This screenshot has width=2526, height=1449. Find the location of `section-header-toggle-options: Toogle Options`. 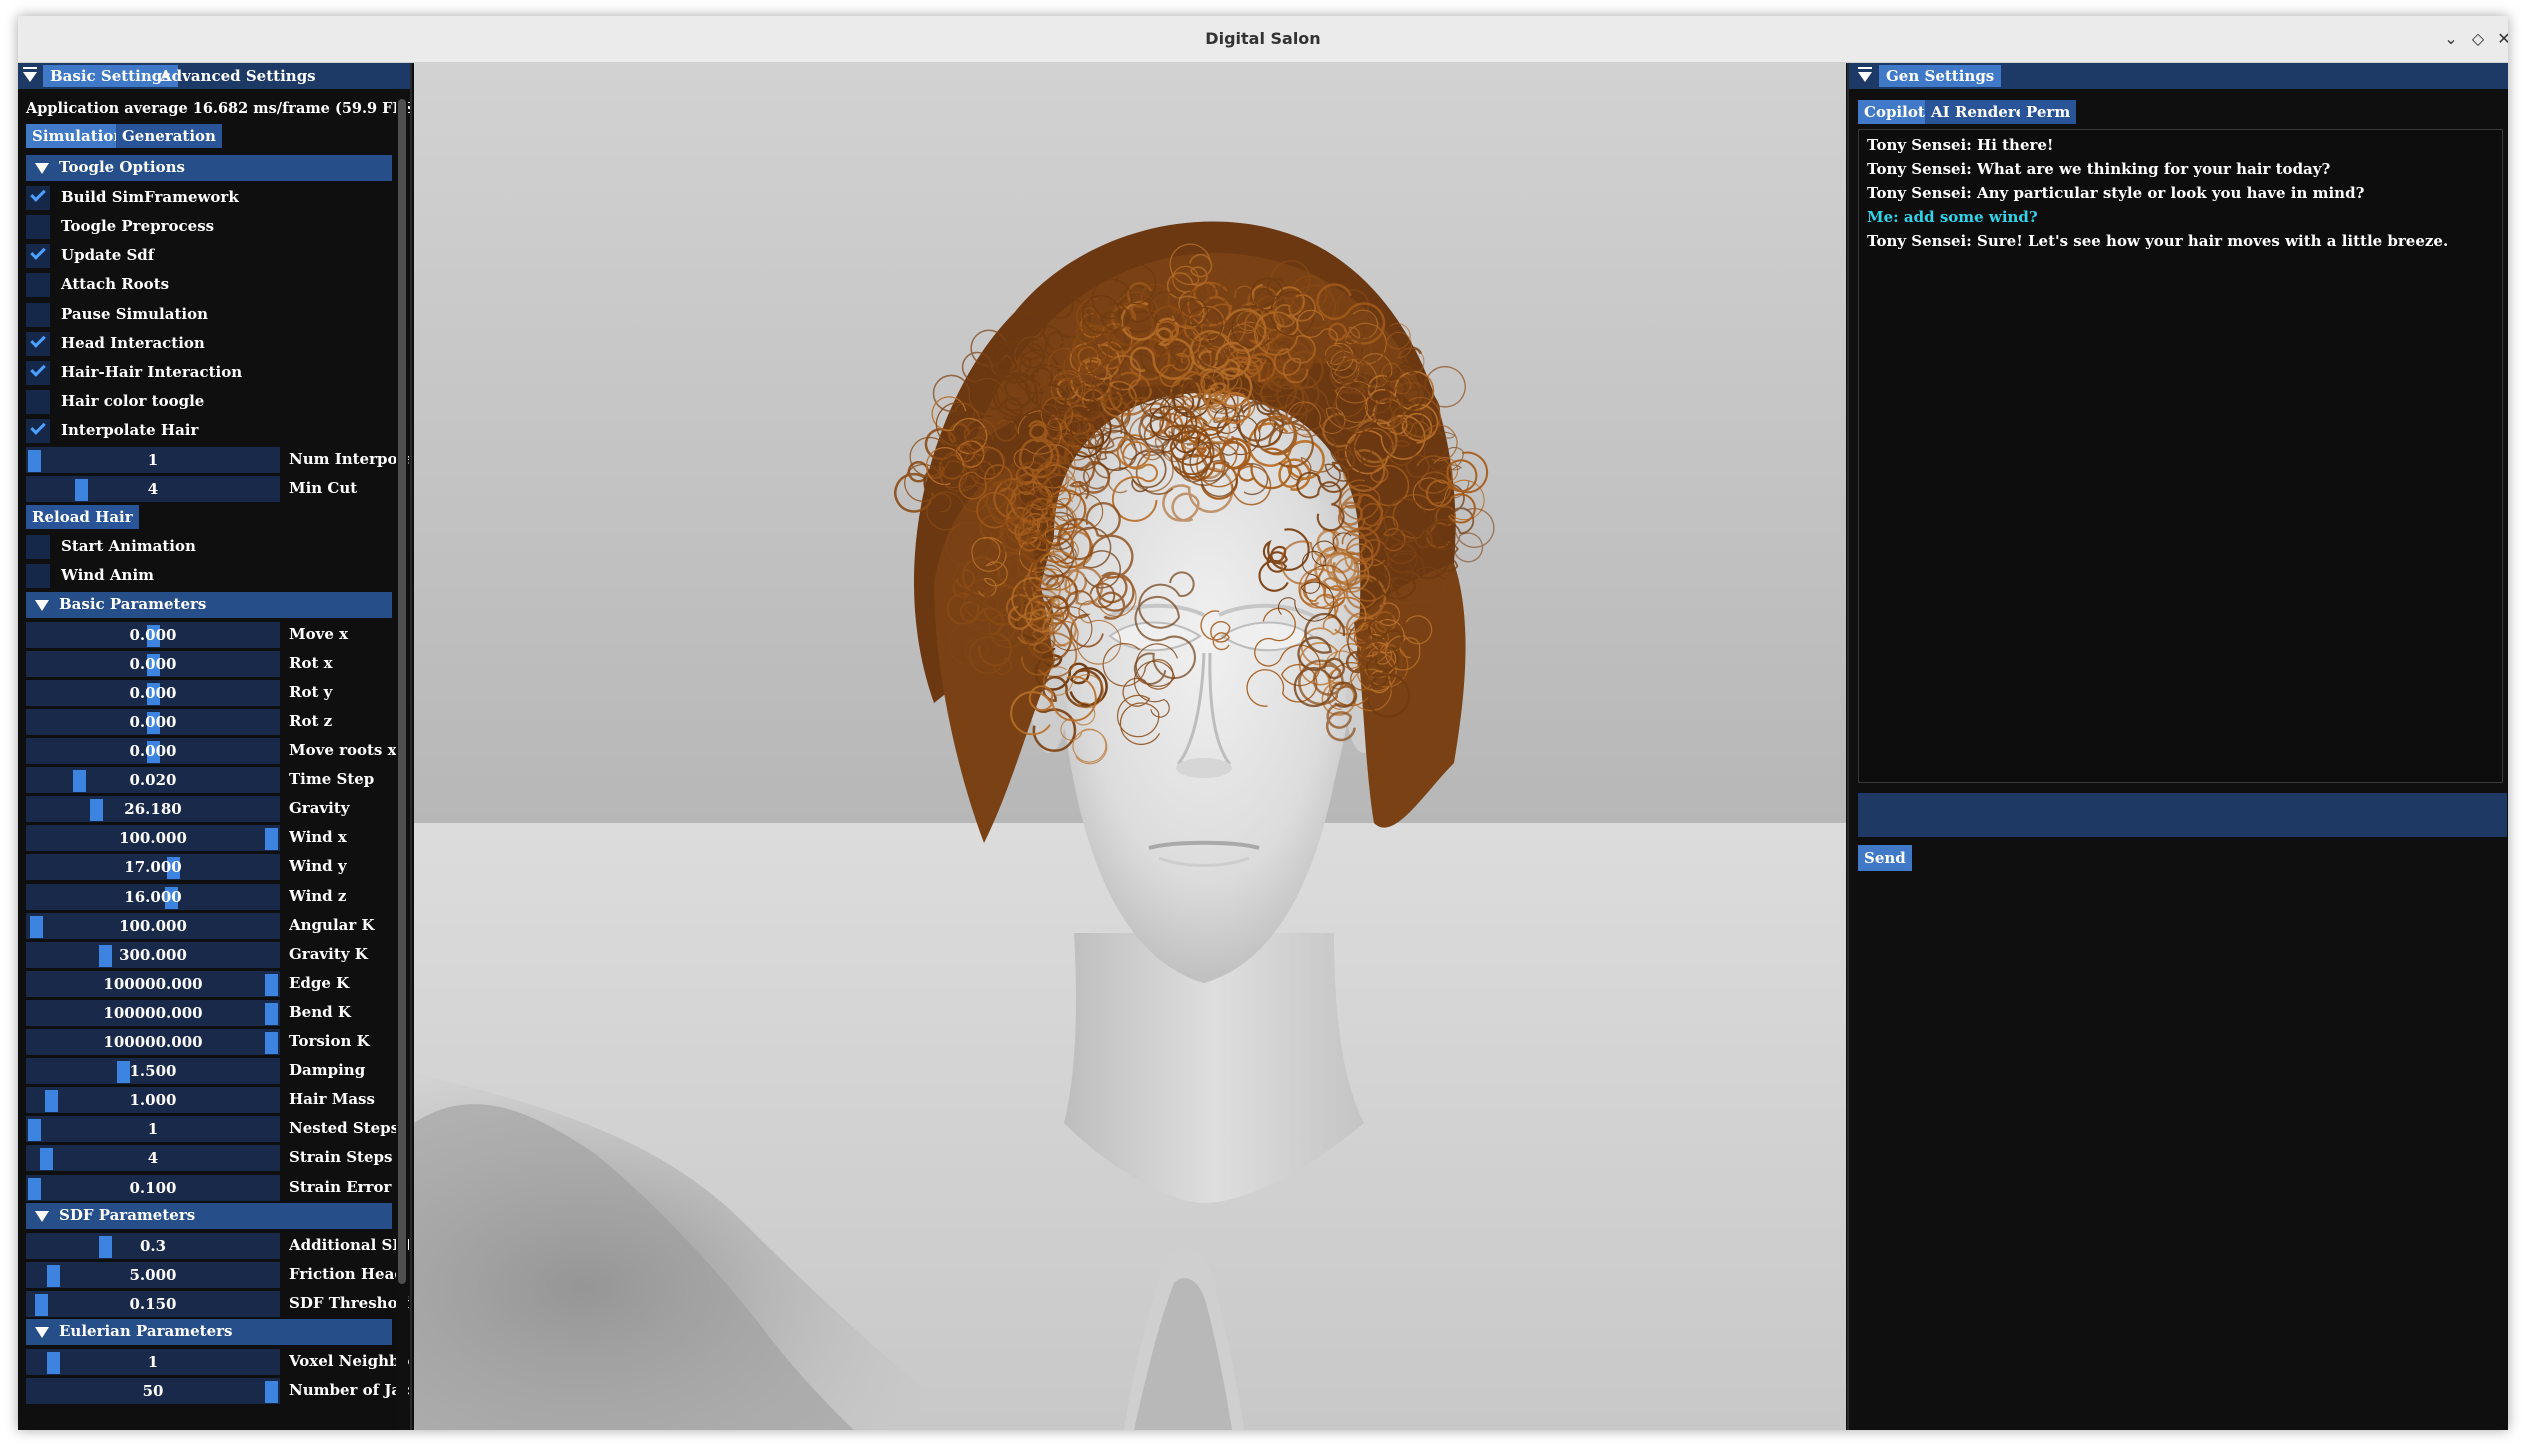

section-header-toggle-options: Toogle Options is located at coordinates (209, 168).